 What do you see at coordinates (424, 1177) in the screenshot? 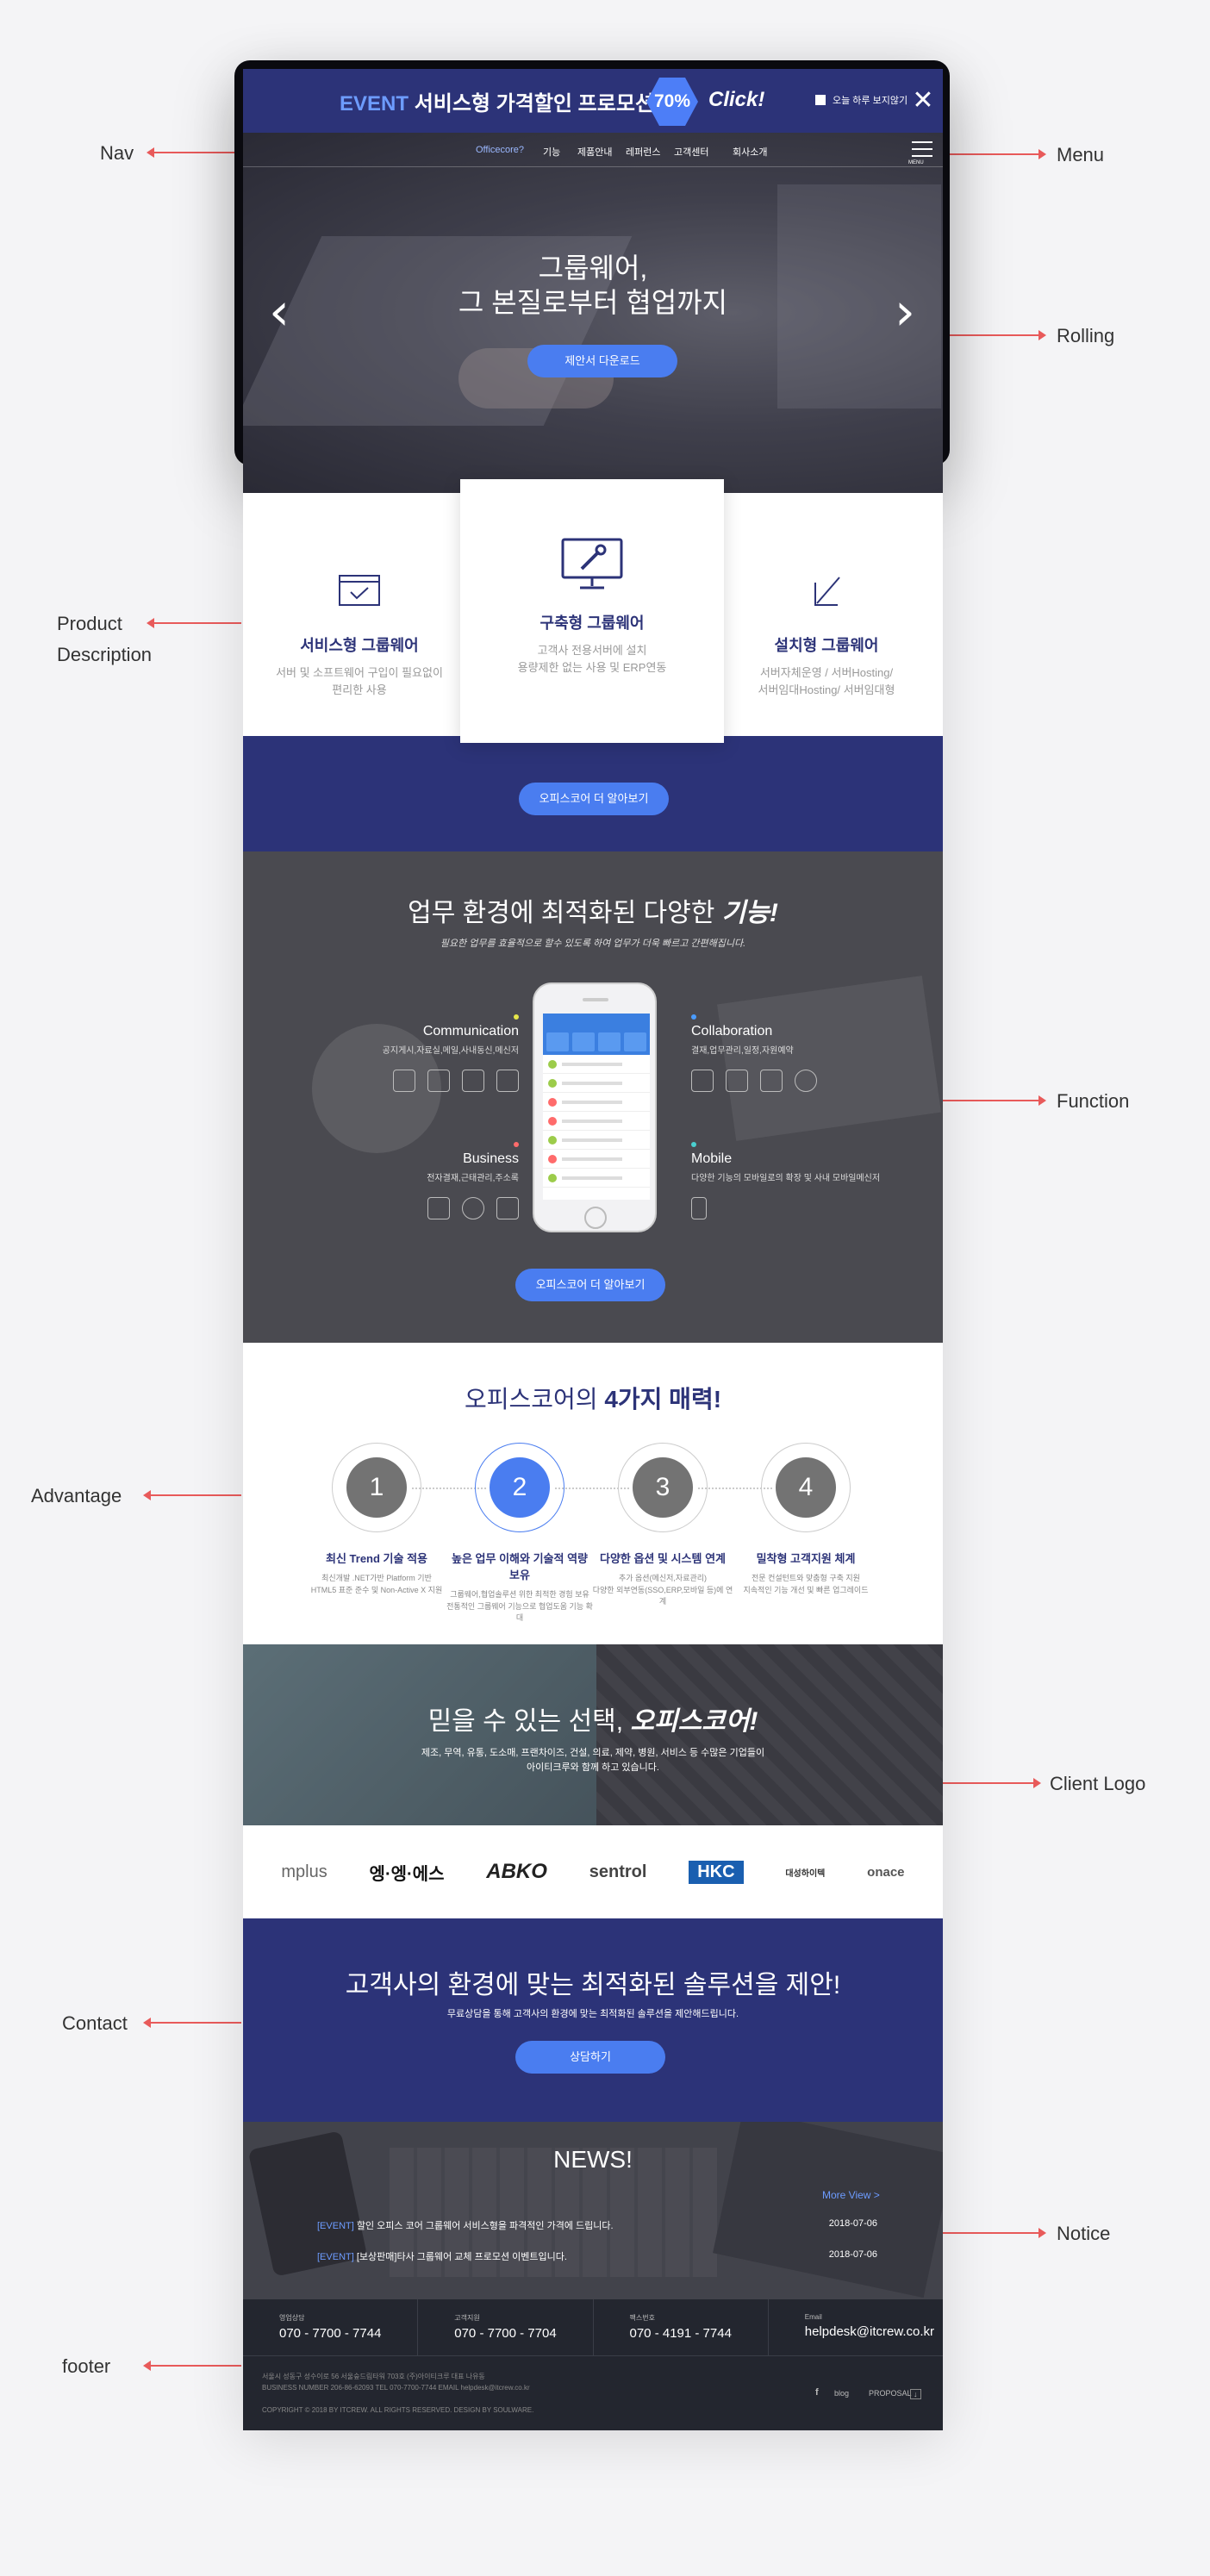
I see `feature-business: Business 전자결재,근태관리,주소록` at bounding box center [424, 1177].